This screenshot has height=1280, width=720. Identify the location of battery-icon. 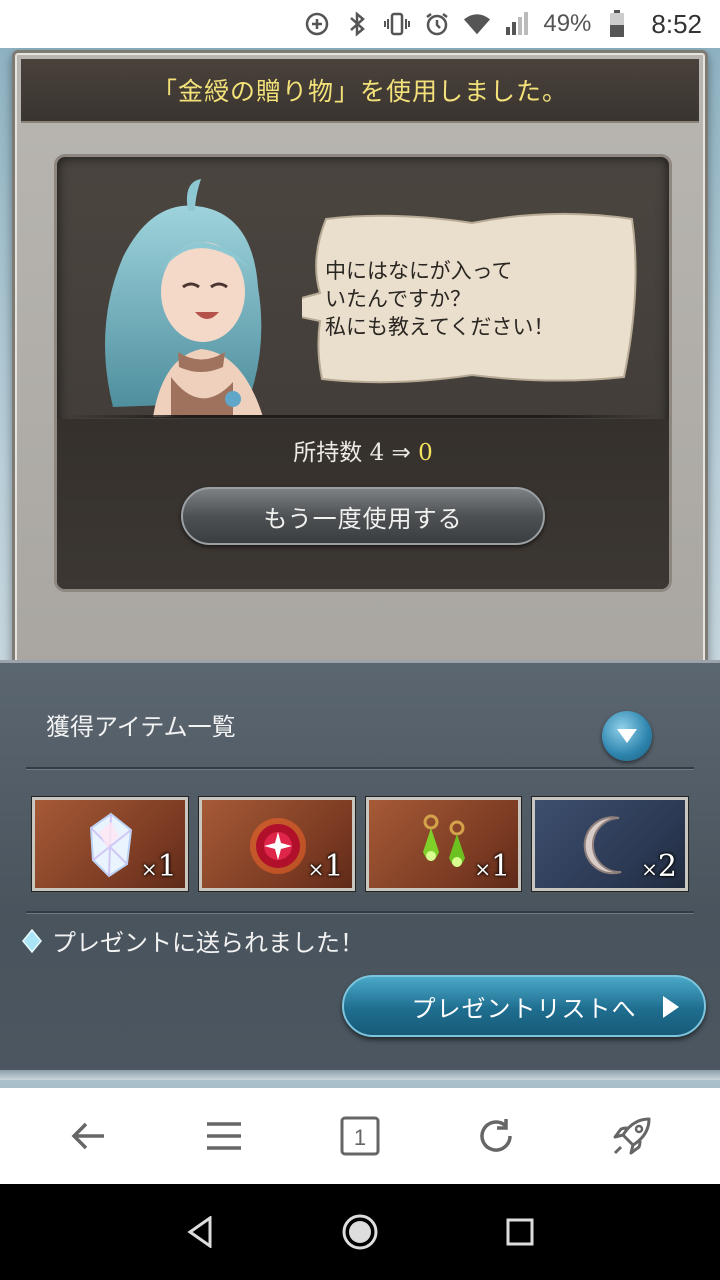
(617, 24).